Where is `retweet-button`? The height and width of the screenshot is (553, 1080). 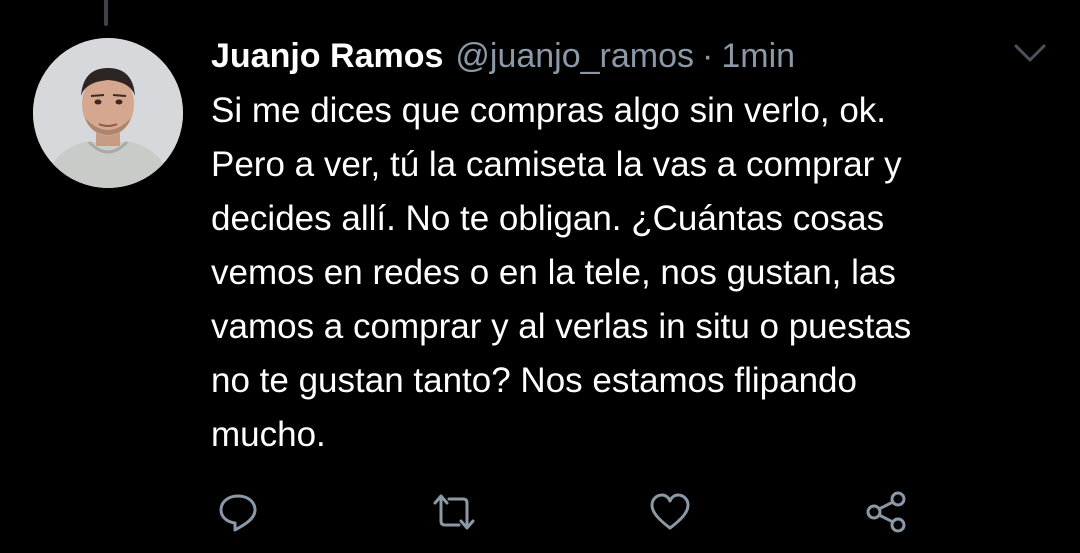 retweet-button is located at coordinates (454, 512).